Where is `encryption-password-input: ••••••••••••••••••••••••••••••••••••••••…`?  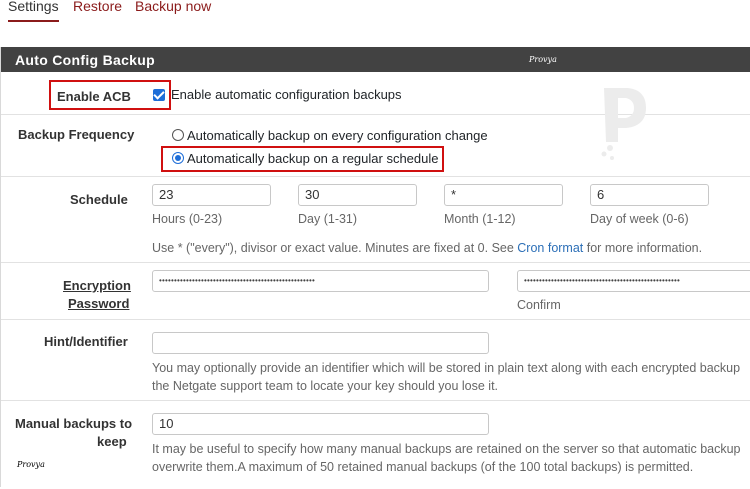 encryption-password-input: ••••••••••••••••••••••••••••••••••••••••… is located at coordinates (320, 281).